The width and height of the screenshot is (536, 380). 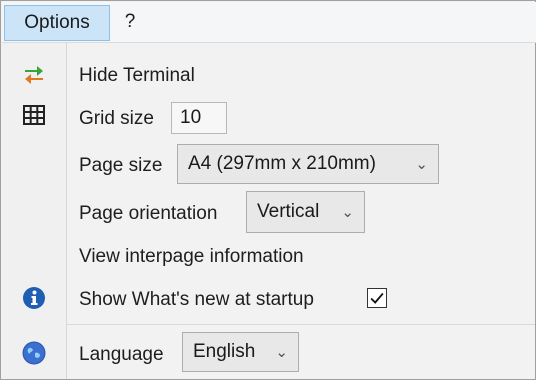 What do you see at coordinates (269, 22) in the screenshot?
I see `menu-bar: Options ?` at bounding box center [269, 22].